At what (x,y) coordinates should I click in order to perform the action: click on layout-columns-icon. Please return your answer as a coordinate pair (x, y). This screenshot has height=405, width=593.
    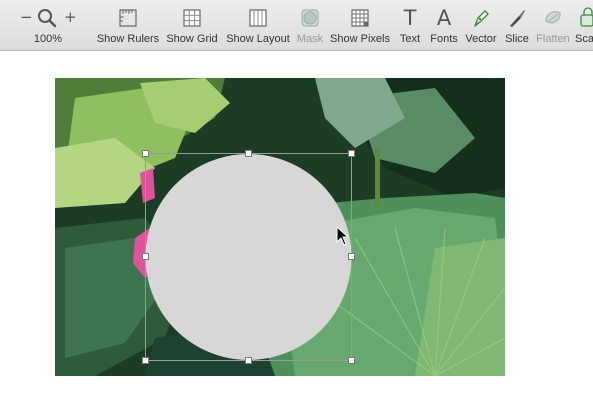
    Looking at the image, I should click on (258, 18).